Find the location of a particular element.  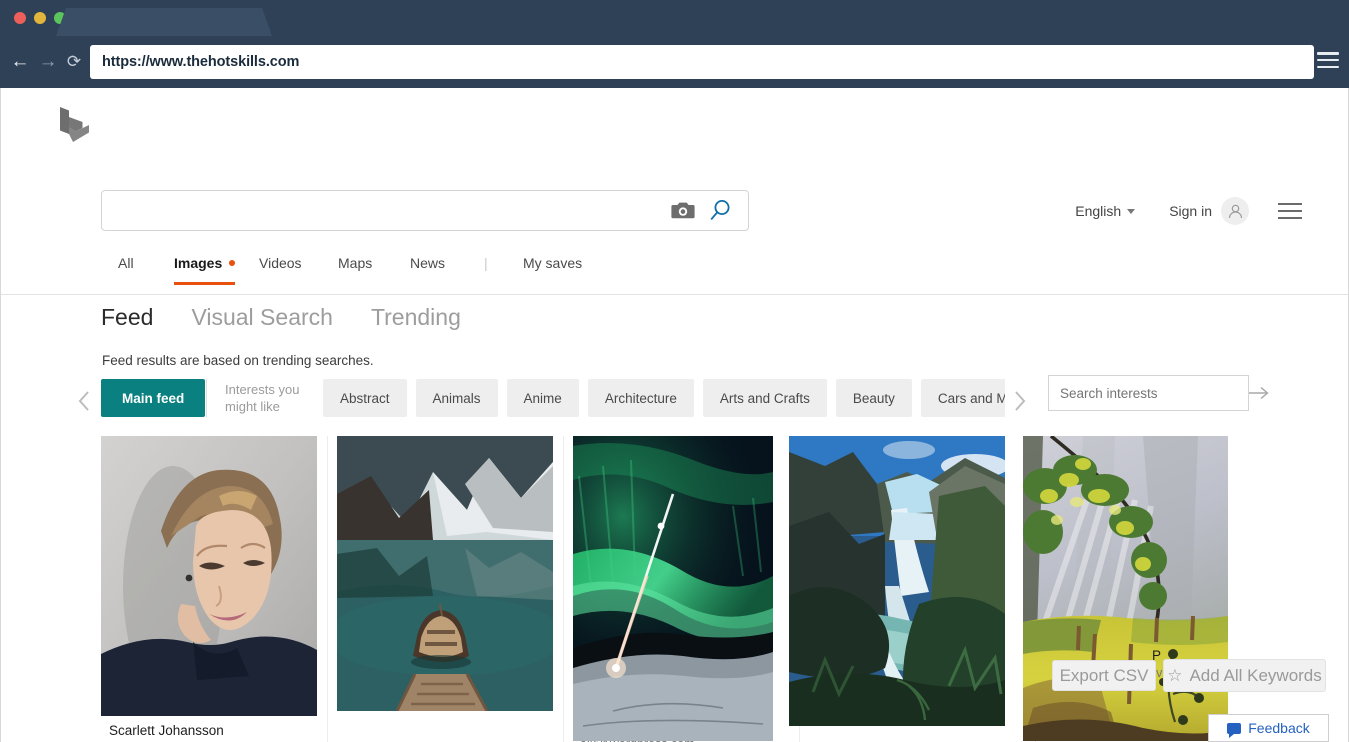

interest-chip: Animals is located at coordinates (456, 398).